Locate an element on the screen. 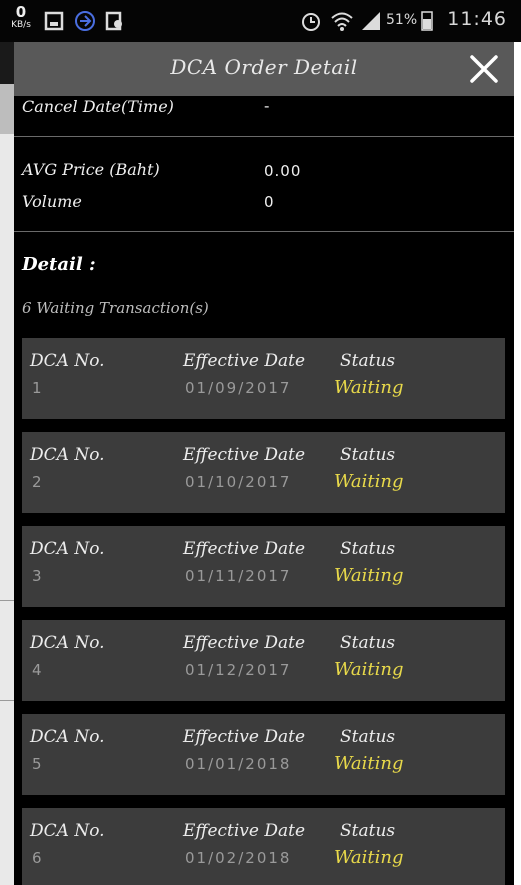 This screenshot has height=885, width=521. dca-no-value: 6 is located at coordinates (38, 858).